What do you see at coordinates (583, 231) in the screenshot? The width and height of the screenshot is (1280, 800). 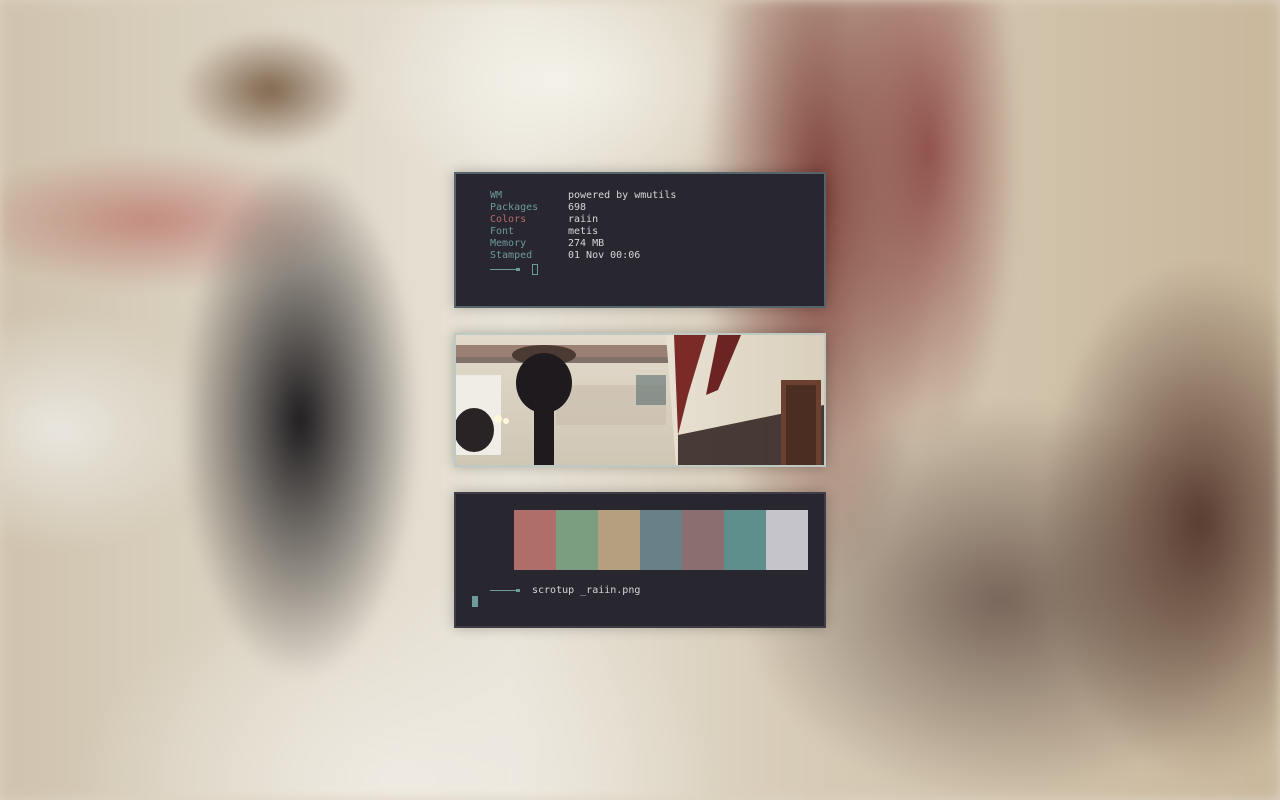 I see `info-value: metis` at bounding box center [583, 231].